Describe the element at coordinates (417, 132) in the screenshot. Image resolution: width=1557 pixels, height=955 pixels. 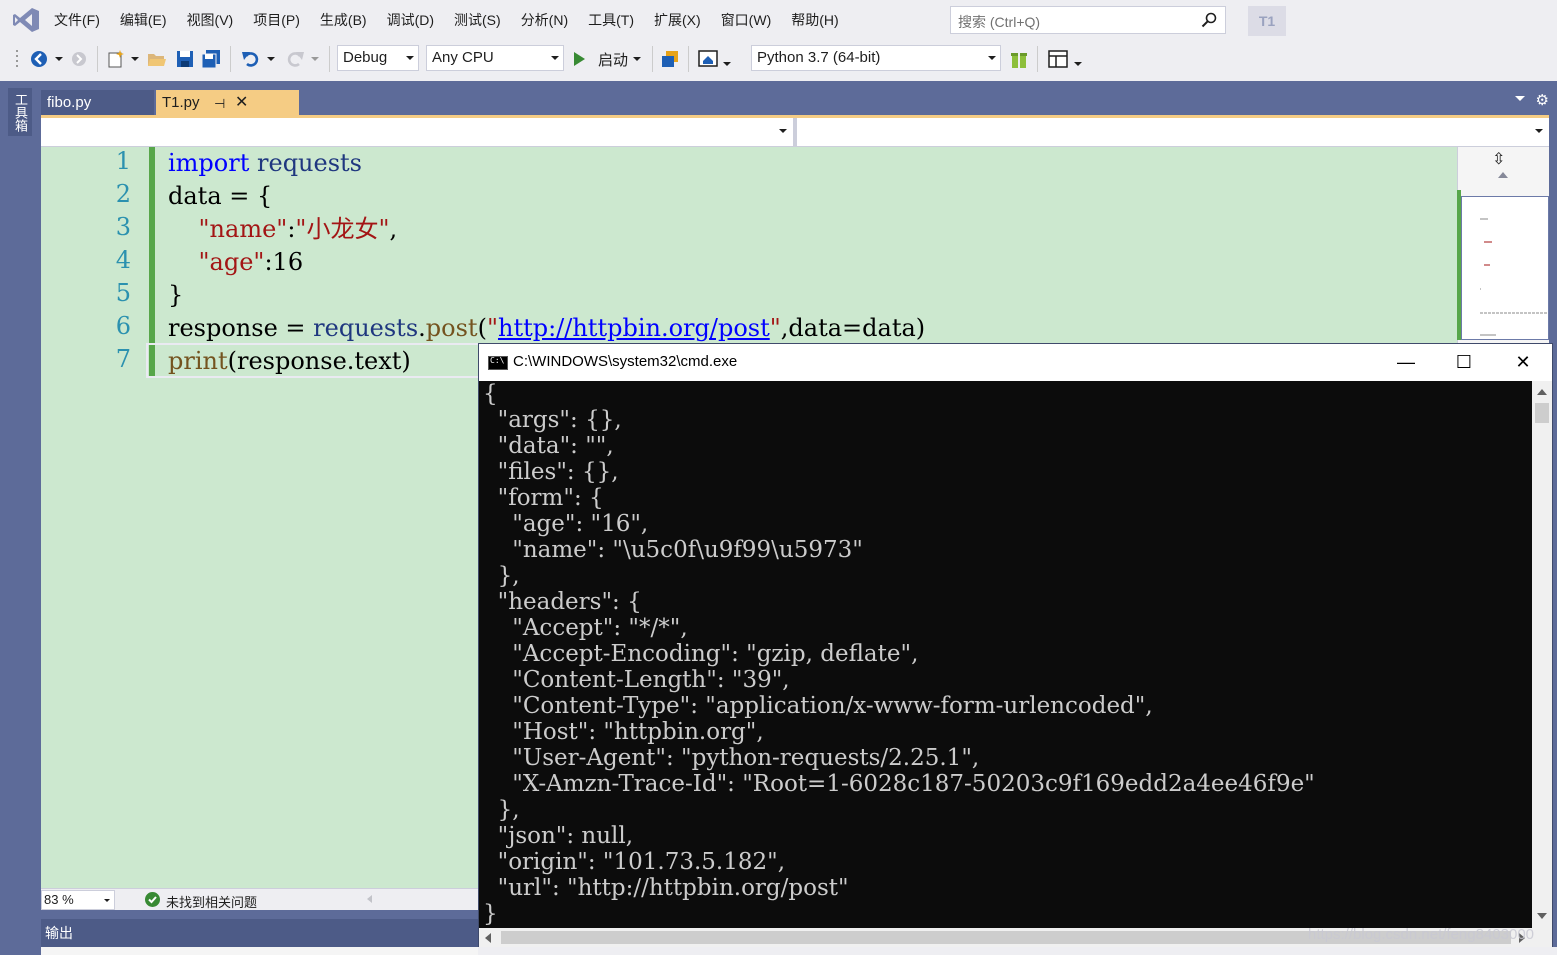
I see `type-scope-dropdown` at that location.